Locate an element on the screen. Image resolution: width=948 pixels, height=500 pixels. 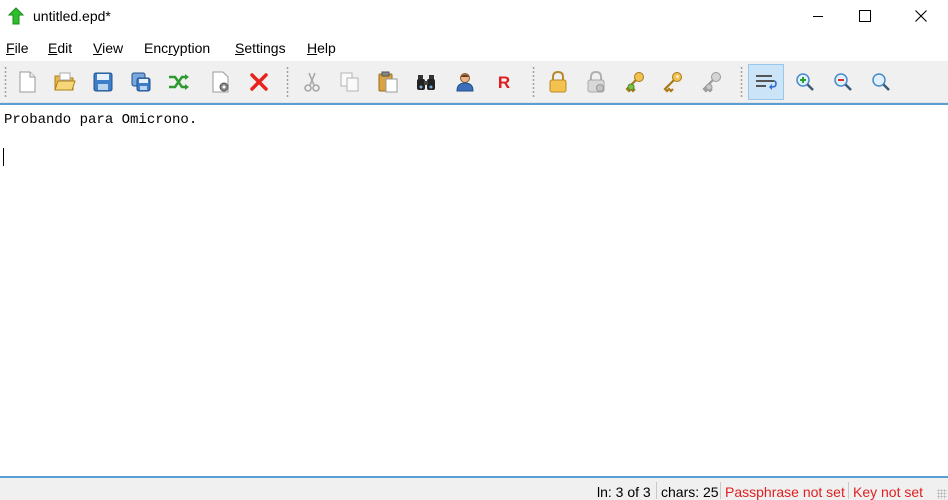
r-button: R is located at coordinates (504, 82).